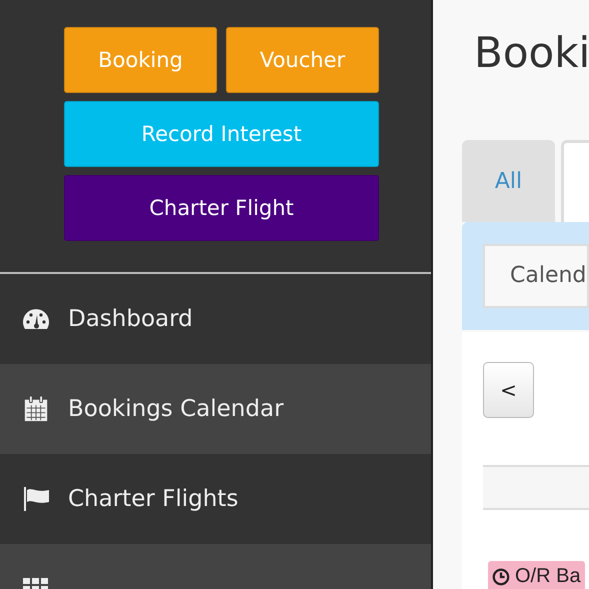 This screenshot has width=589, height=589. Describe the element at coordinates (130, 319) in the screenshot. I see `sidebar-item-label: Dashboard` at that location.